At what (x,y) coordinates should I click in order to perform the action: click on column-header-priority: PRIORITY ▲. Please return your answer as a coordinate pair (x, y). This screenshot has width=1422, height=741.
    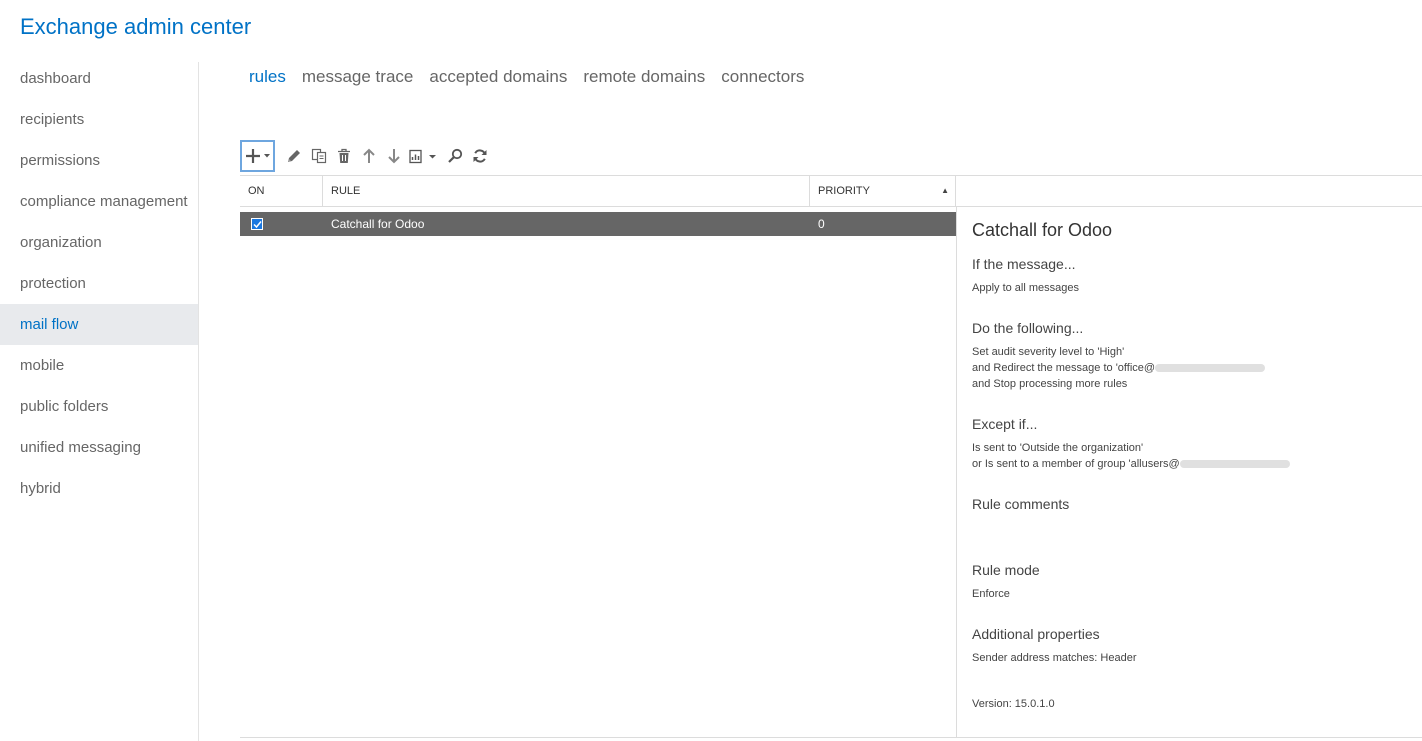
    Looking at the image, I should click on (883, 191).